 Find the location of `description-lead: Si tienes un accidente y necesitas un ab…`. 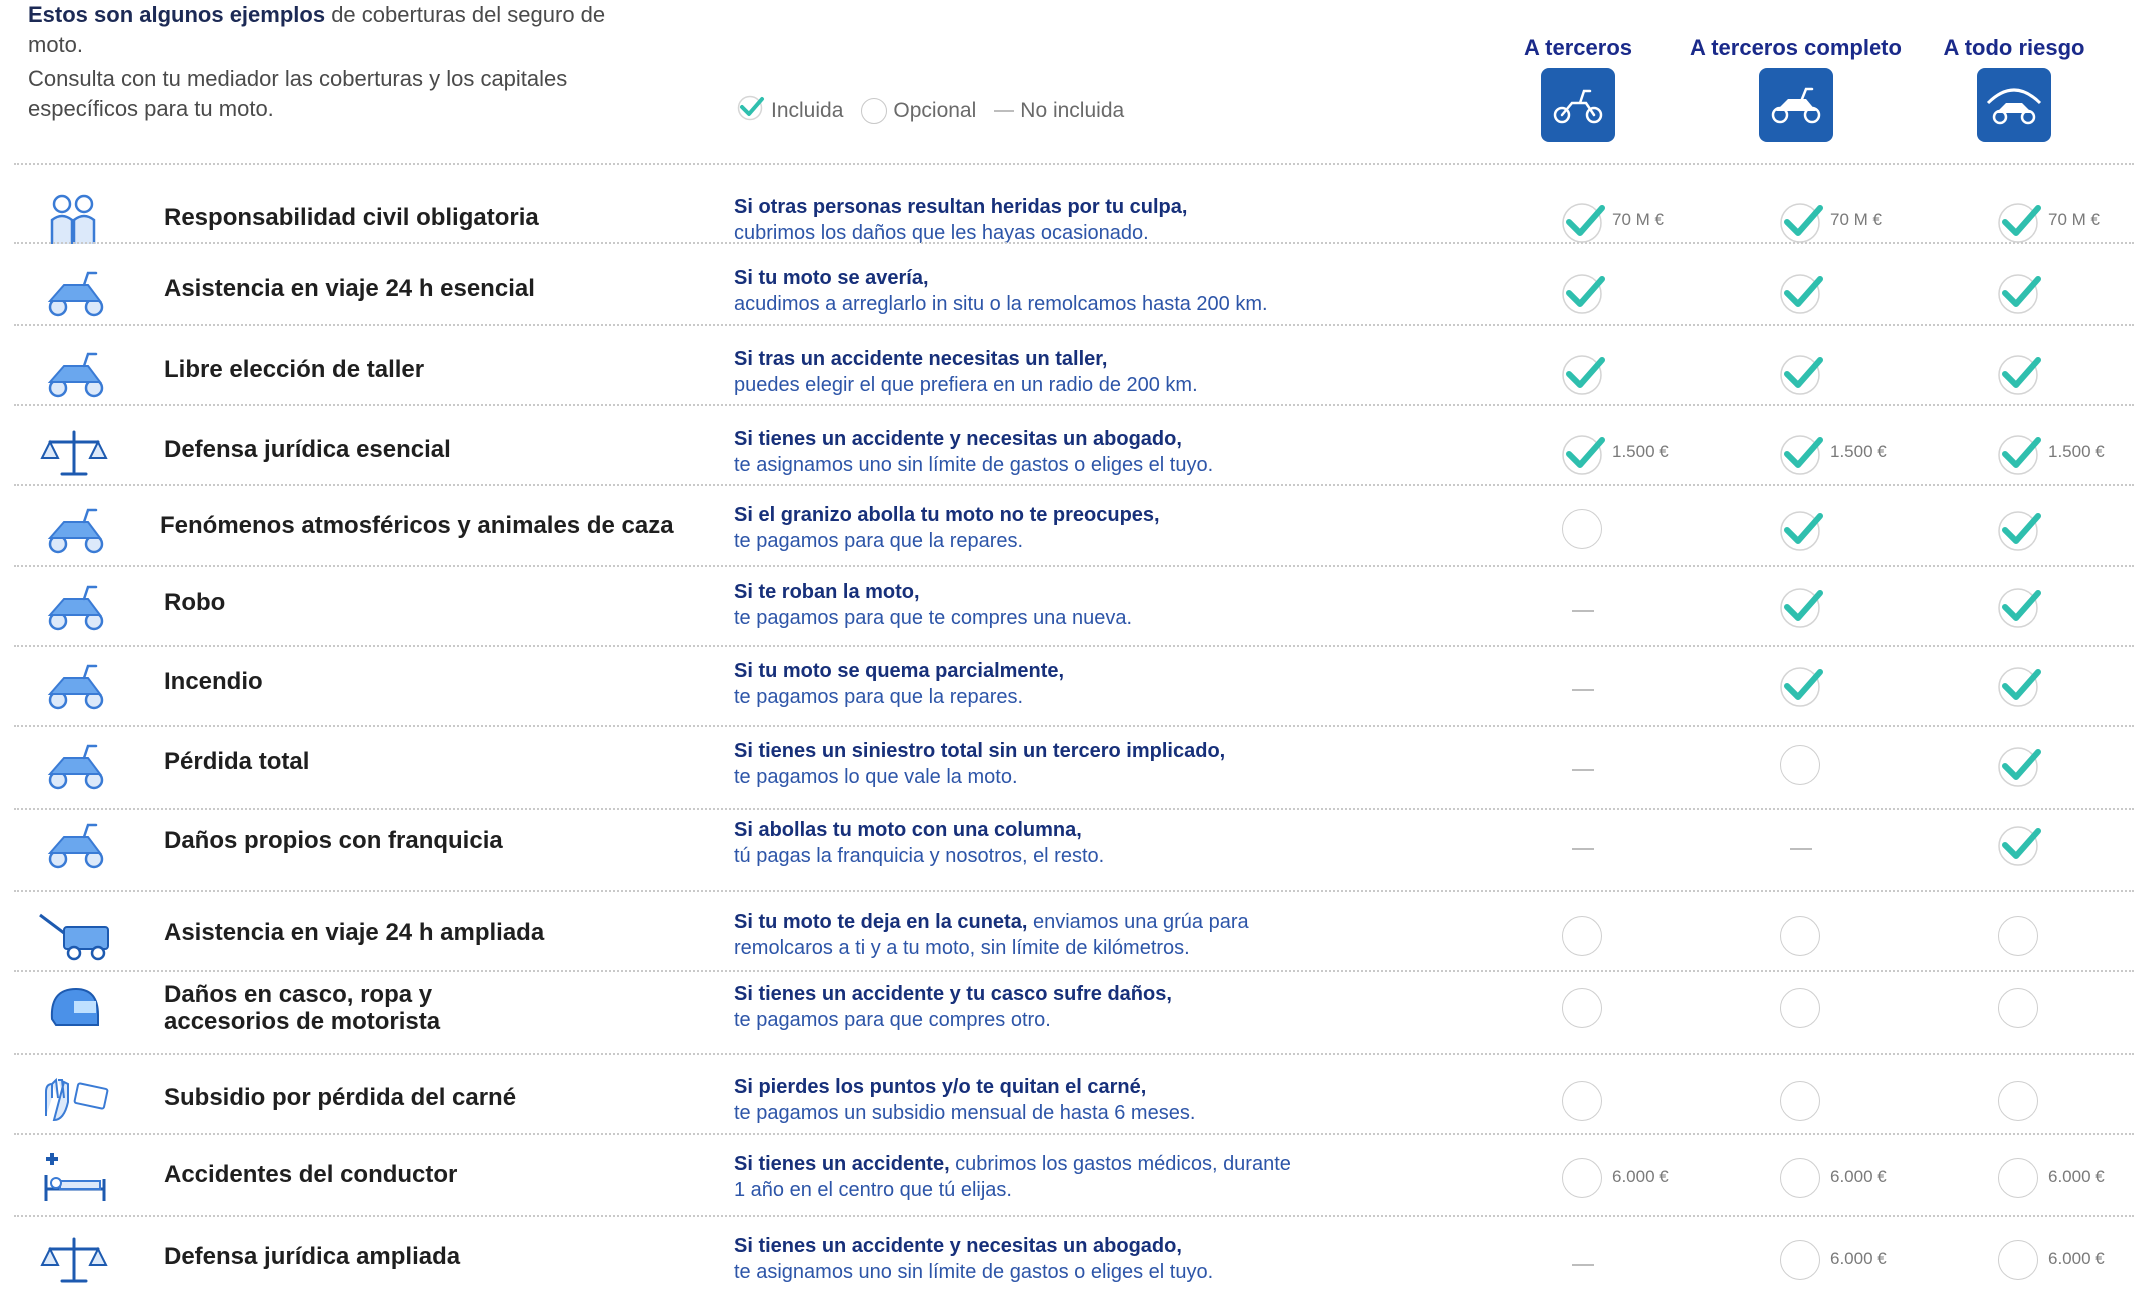

description-lead: Si tienes un accidente y necesitas un ab… is located at coordinates (958, 1246).